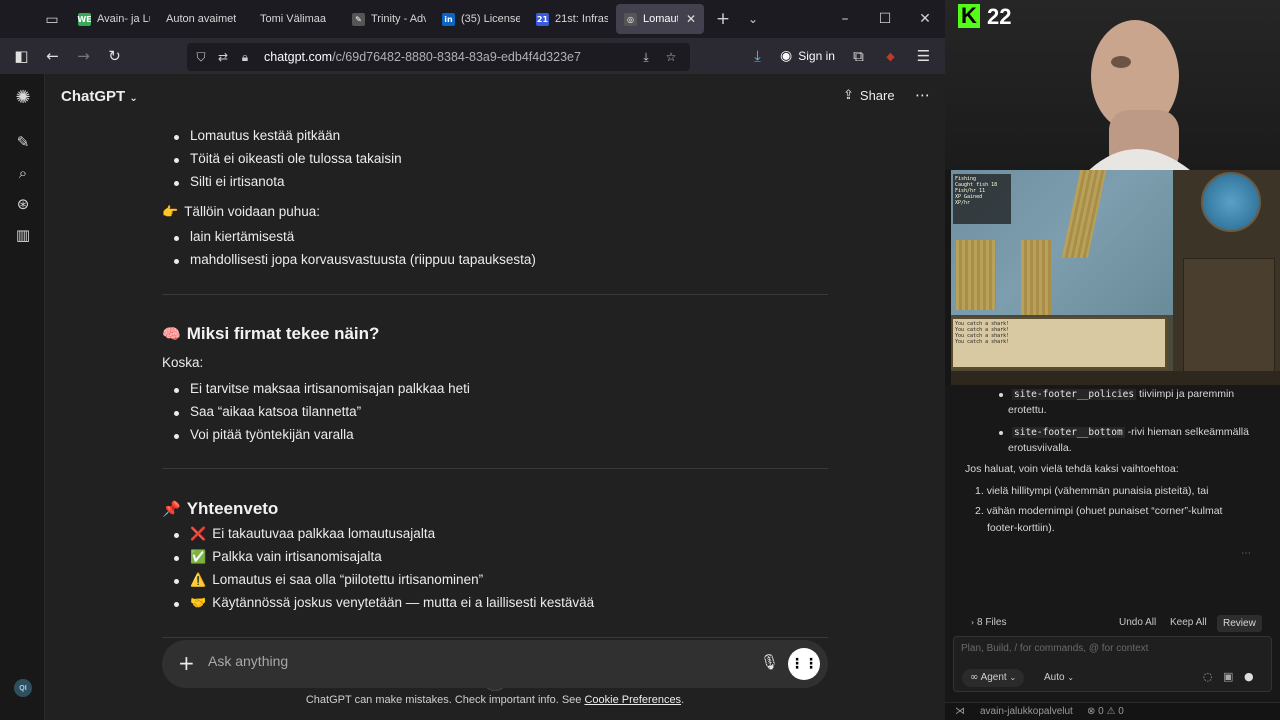  What do you see at coordinates (201, 57) in the screenshot?
I see `shield-icon: ⛉` at bounding box center [201, 57].